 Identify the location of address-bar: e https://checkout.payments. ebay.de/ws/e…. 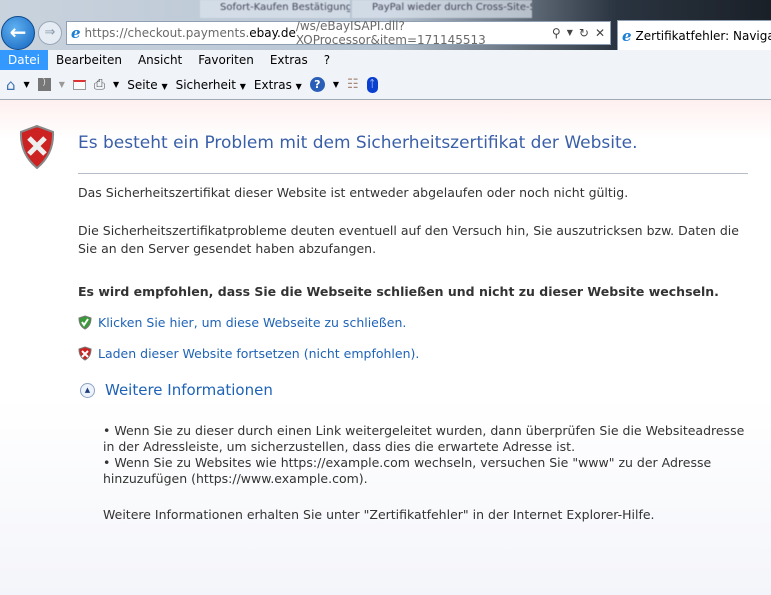
(338, 33).